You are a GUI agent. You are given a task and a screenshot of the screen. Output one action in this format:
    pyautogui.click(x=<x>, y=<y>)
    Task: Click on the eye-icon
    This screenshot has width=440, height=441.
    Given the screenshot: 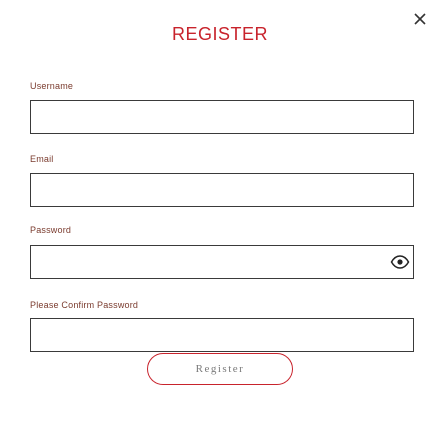 What is the action you would take?
    pyautogui.click(x=400, y=262)
    